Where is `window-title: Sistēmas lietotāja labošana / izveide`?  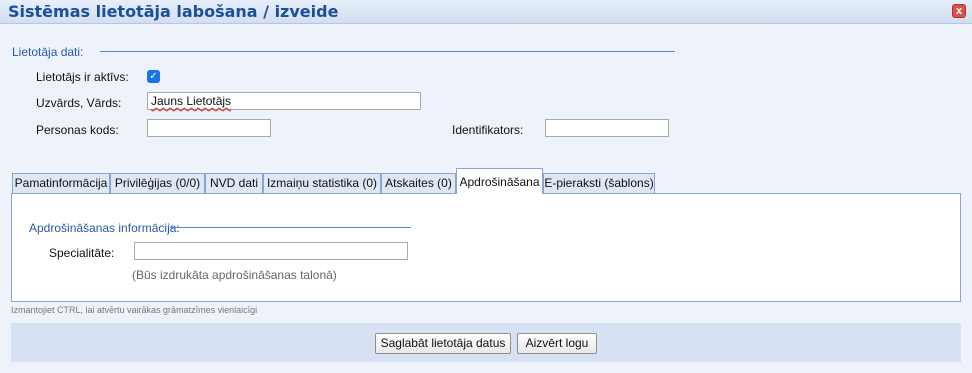
window-title: Sistēmas lietotāja labošana / izveide is located at coordinates (173, 11).